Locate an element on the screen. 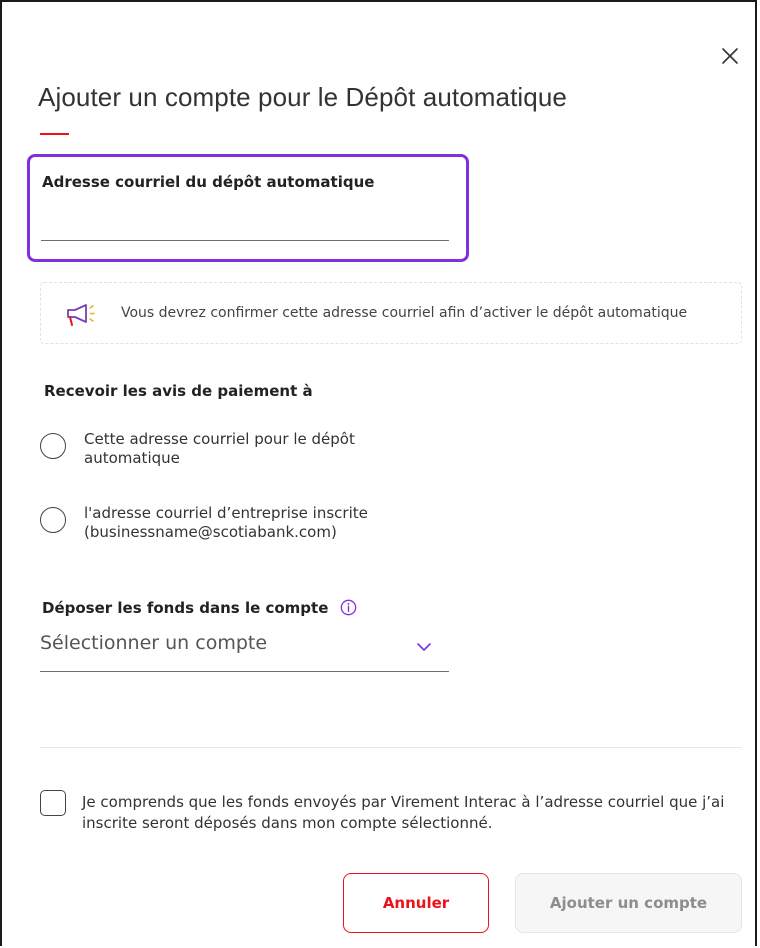 The height and width of the screenshot is (948, 760). title-accent-bar is located at coordinates (54, 134).